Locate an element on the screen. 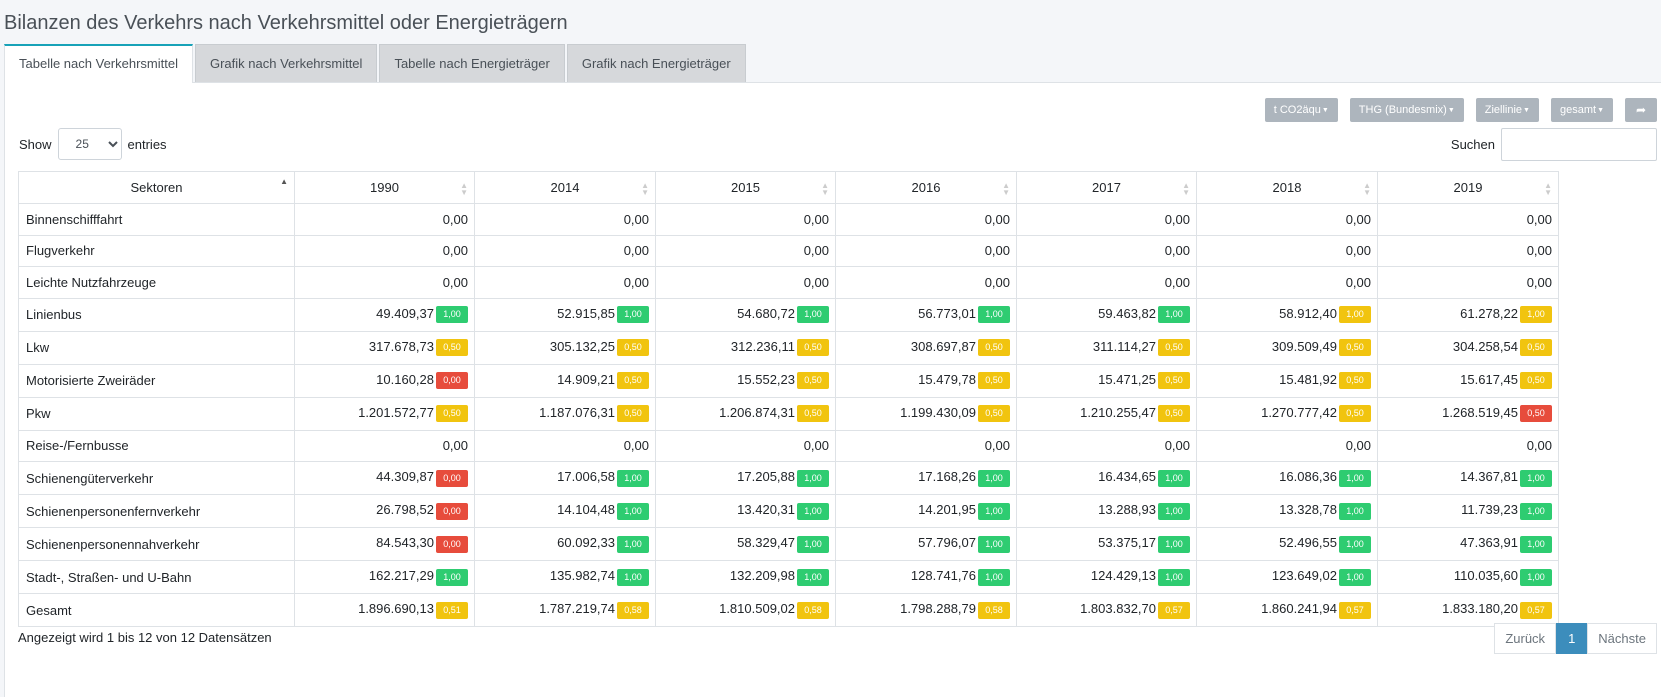 This screenshot has height=697, width=1661. value-cell: 110.035,60 1,00 is located at coordinates (1468, 577).